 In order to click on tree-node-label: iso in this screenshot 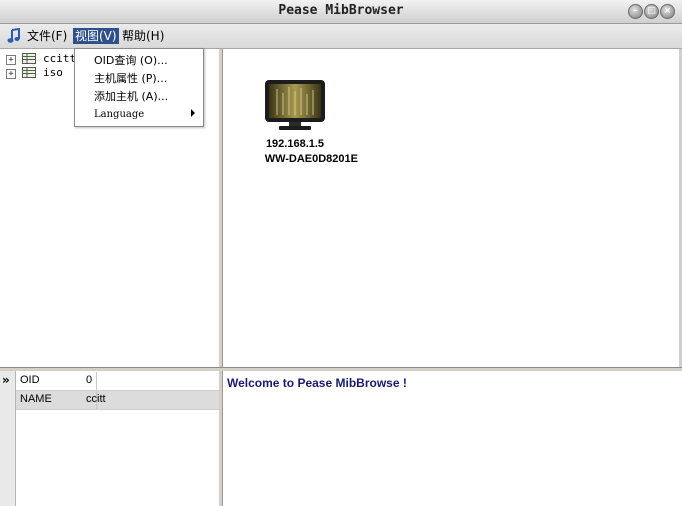, I will do `click(53, 72)`.